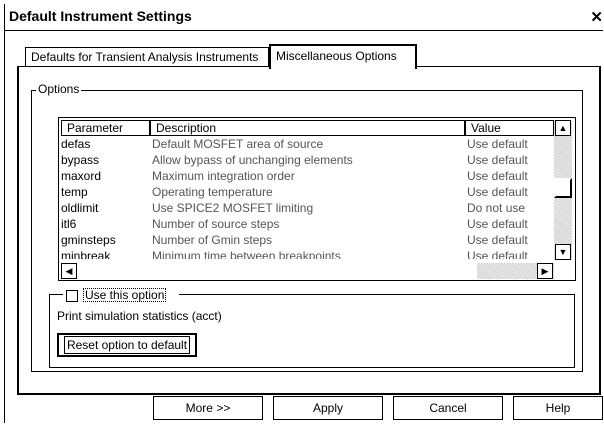 The image size is (604, 425). What do you see at coordinates (69, 271) in the screenshot?
I see `arrow-left-icon: ◀` at bounding box center [69, 271].